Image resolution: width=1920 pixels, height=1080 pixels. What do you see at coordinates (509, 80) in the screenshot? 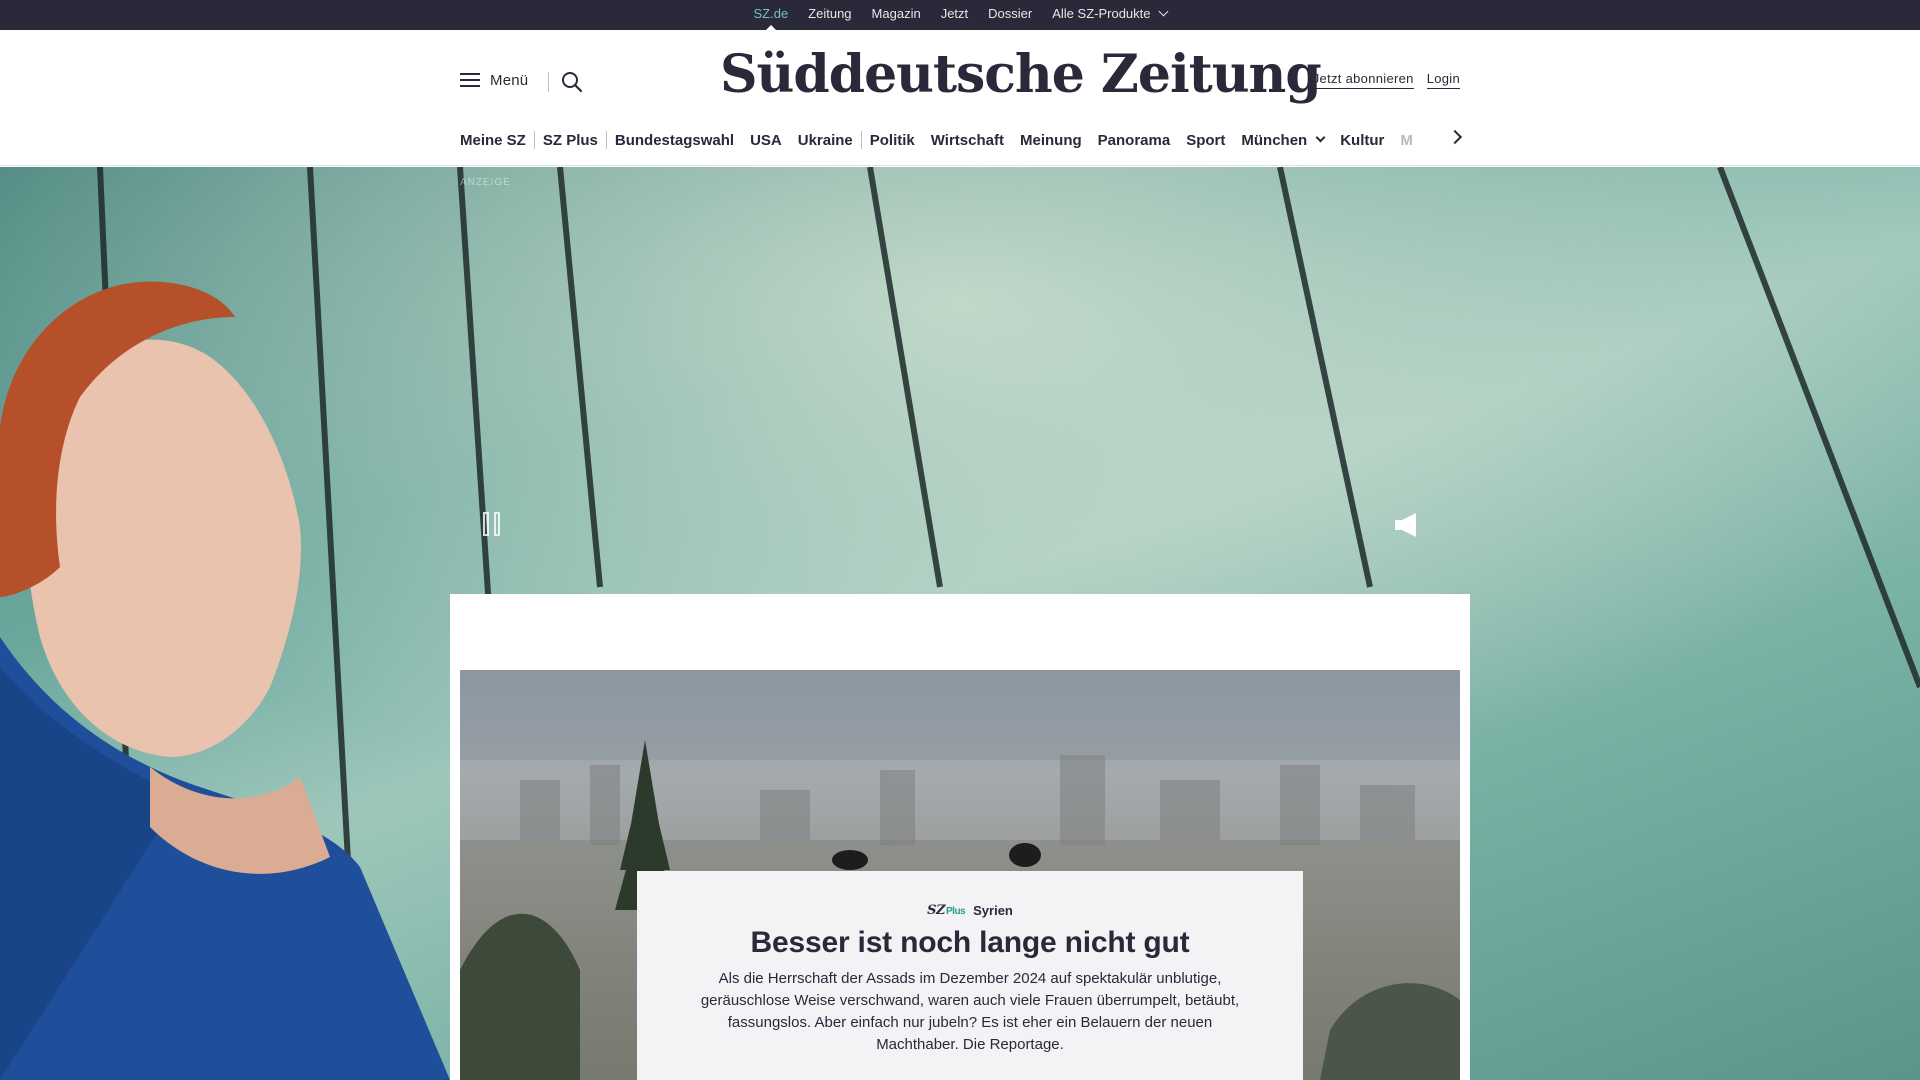
I see `menu-label: Menü` at bounding box center [509, 80].